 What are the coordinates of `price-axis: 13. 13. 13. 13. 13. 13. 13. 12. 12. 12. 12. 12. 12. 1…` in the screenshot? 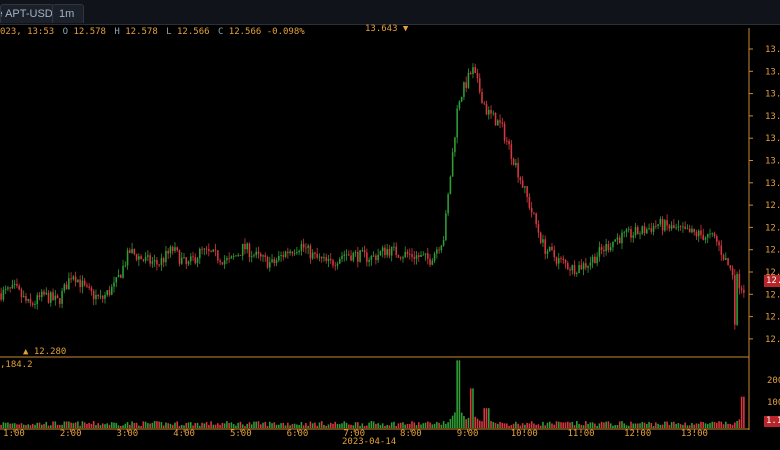 It's located at (764, 195).